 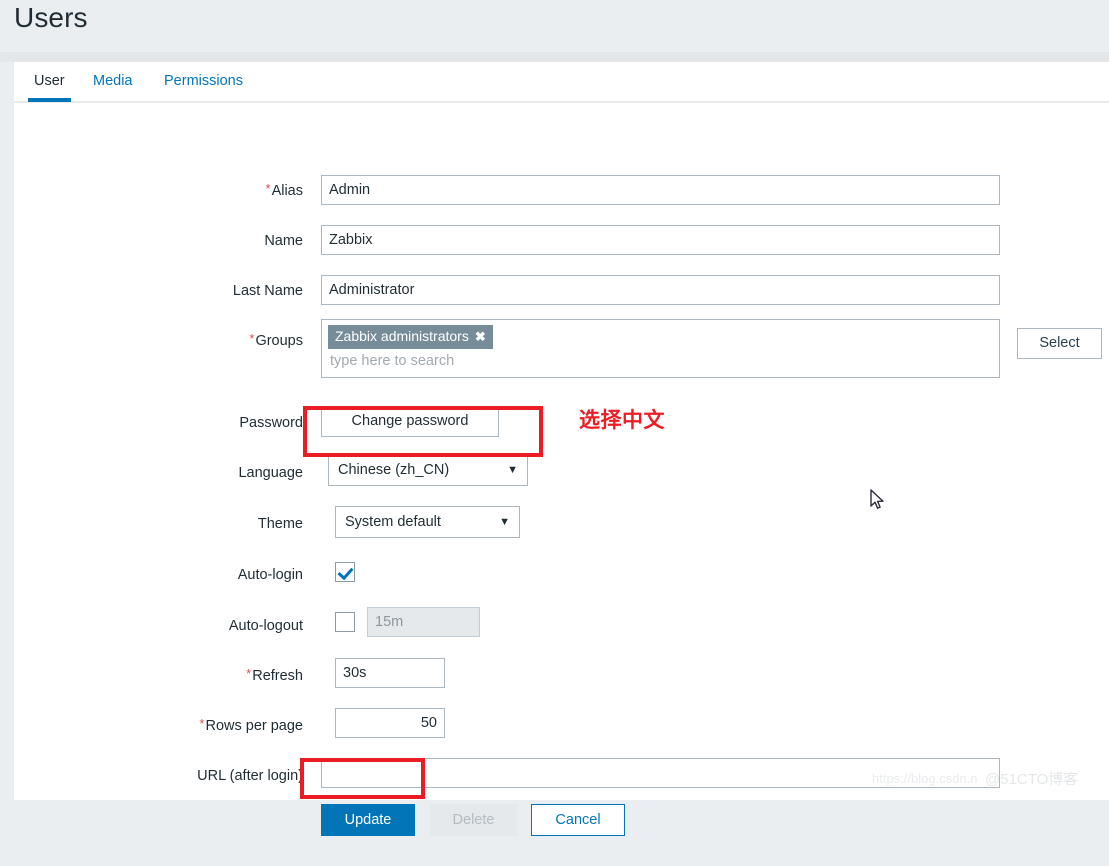 I want to click on tab-media: Media, so click(x=113, y=81).